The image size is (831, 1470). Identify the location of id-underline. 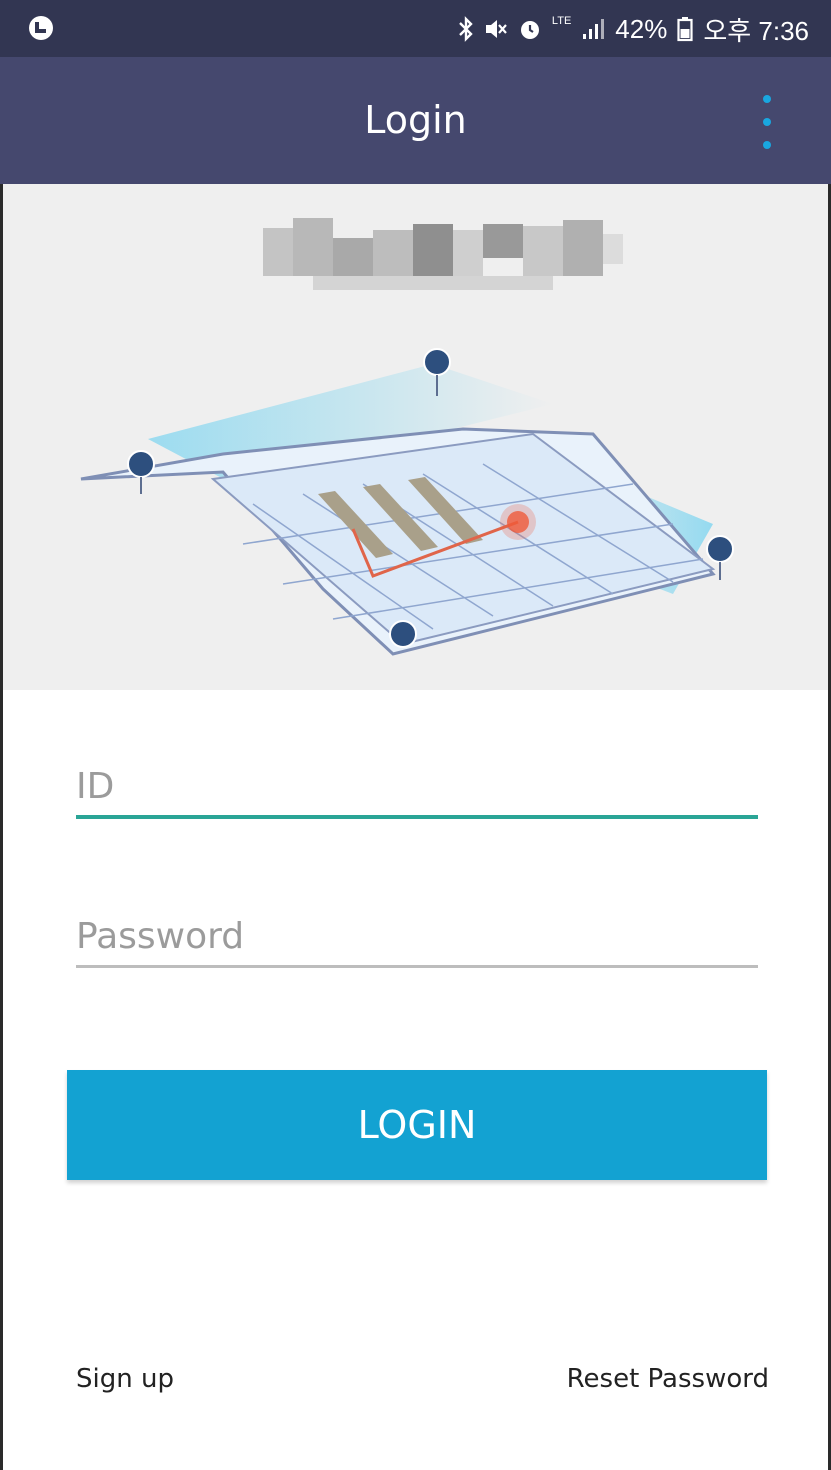
(417, 817).